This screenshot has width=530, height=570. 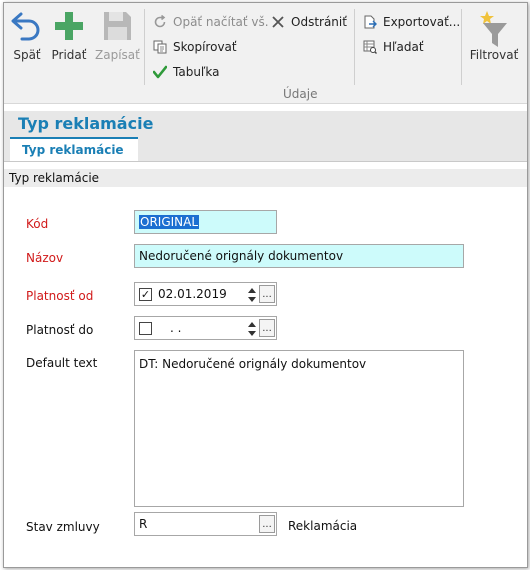 What do you see at coordinates (205, 47) in the screenshot?
I see `copy-label: Skopírovať` at bounding box center [205, 47].